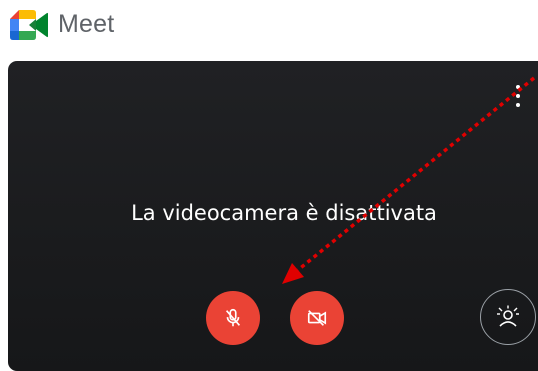  Describe the element at coordinates (86, 24) in the screenshot. I see `app-title: Meet` at that location.